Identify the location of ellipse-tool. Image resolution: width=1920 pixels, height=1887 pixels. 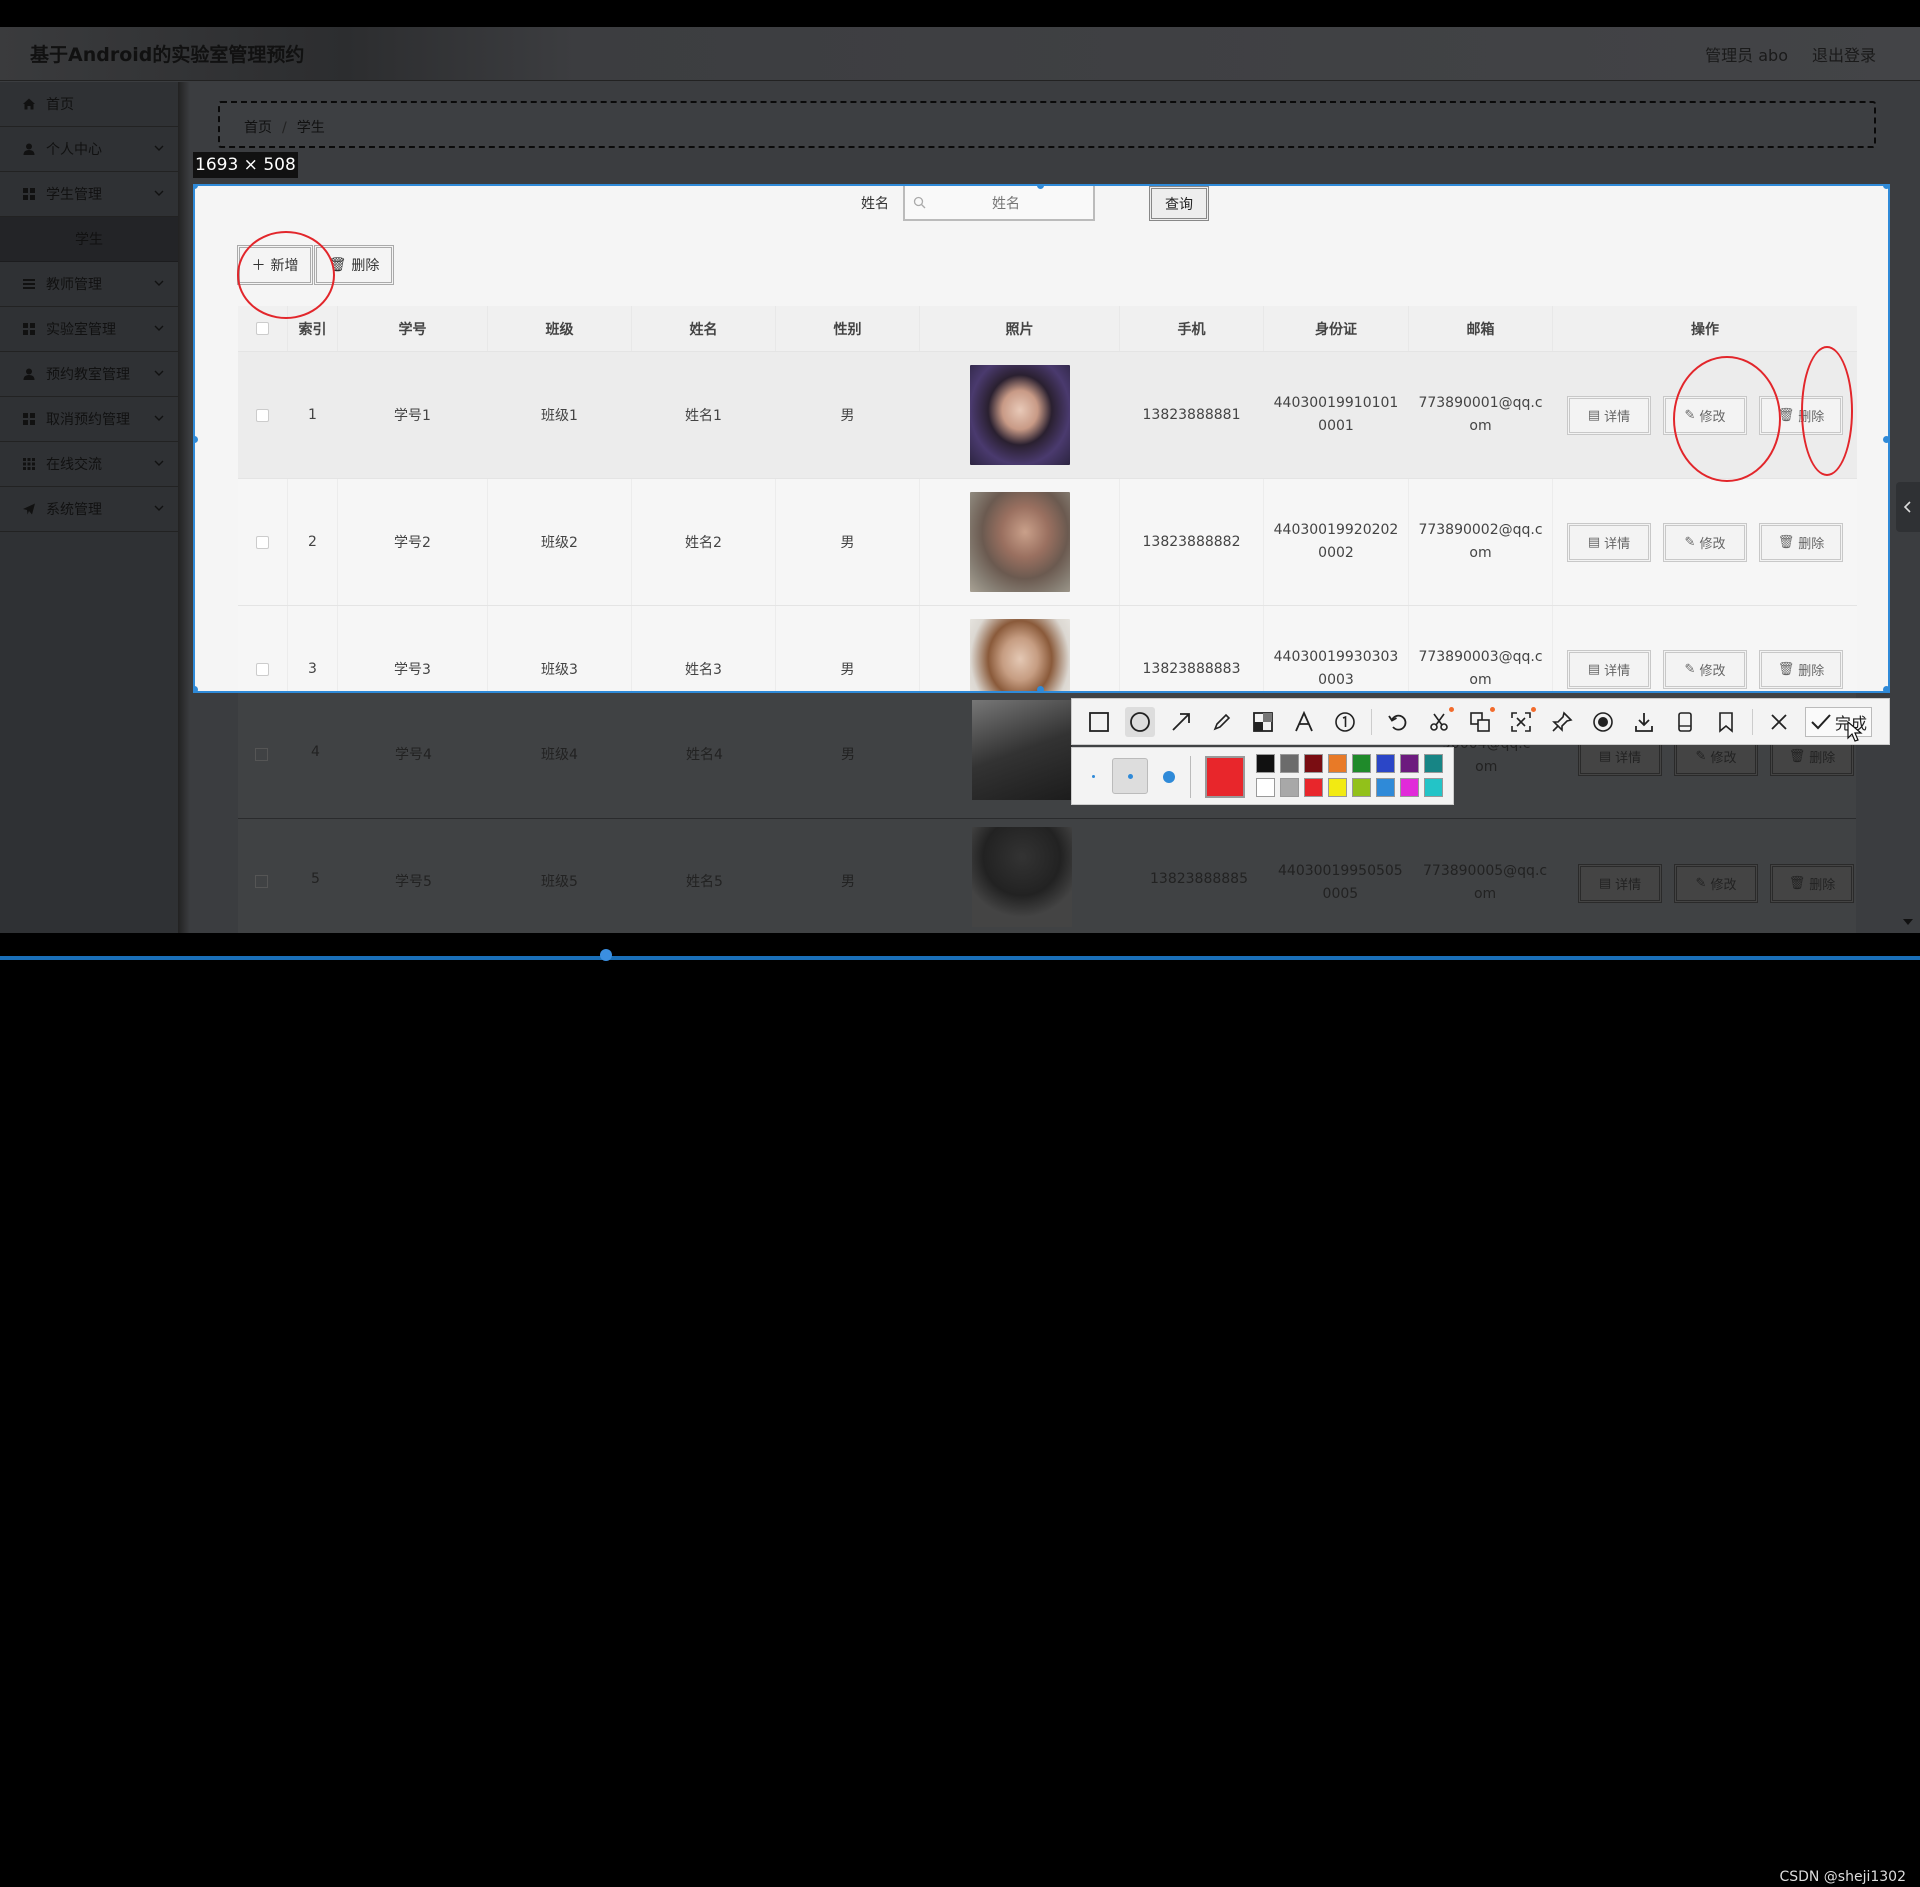
(1140, 721).